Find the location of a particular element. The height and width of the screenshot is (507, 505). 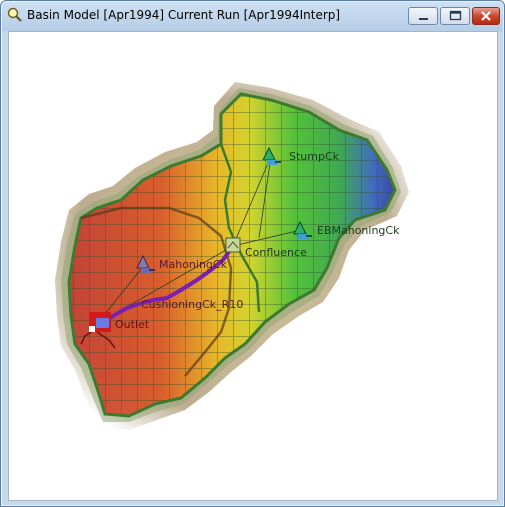

maximize-icon is located at coordinates (455, 15).